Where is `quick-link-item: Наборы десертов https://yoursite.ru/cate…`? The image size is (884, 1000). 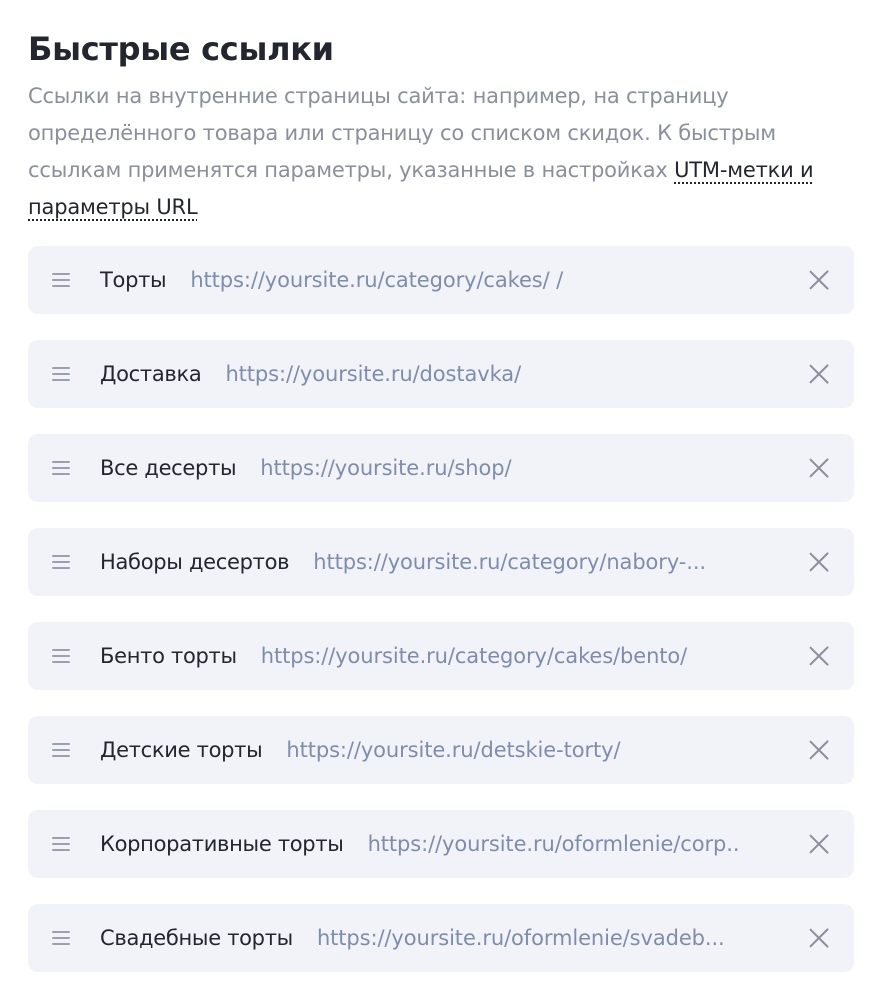 quick-link-item: Наборы десертов https://yoursite.ru/cate… is located at coordinates (441, 562).